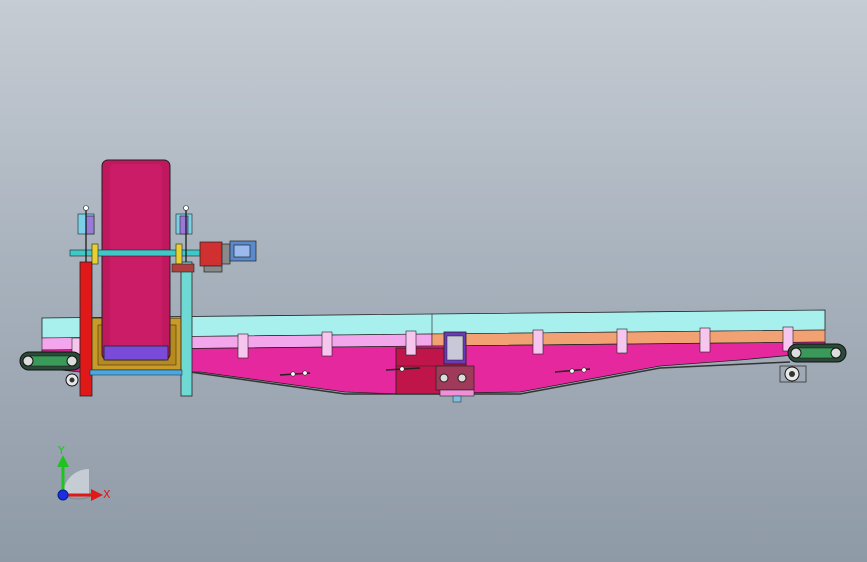 Image resolution: width=867 pixels, height=562 pixels. I want to click on drum-motor-base, so click(136, 353).